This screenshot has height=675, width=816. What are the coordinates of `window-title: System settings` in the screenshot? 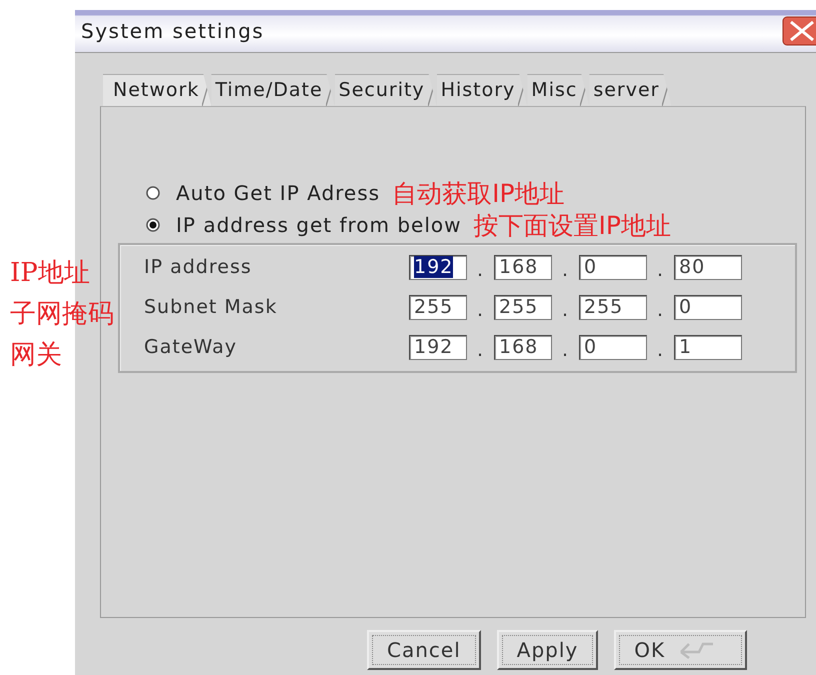 It's located at (172, 31).